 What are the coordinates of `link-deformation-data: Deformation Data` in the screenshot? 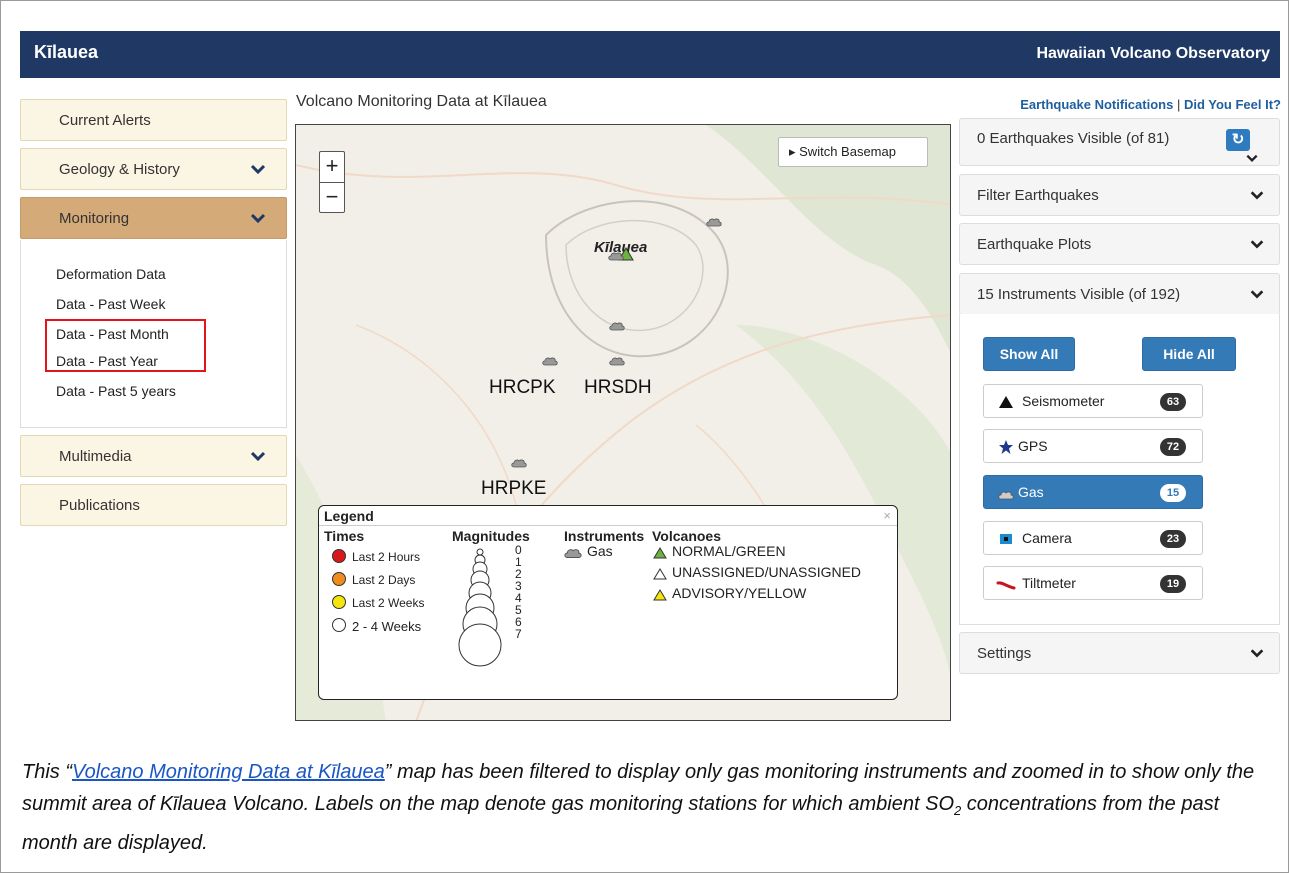 It's located at (111, 274).